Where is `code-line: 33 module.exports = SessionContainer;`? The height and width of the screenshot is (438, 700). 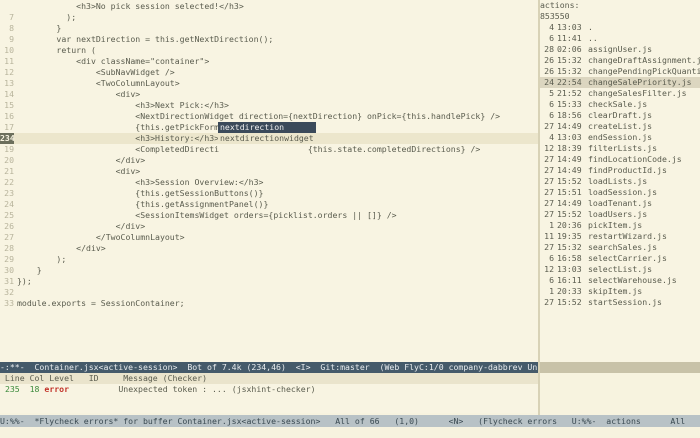
code-line: 33 module.exports = SessionContainer; is located at coordinates (269, 303).